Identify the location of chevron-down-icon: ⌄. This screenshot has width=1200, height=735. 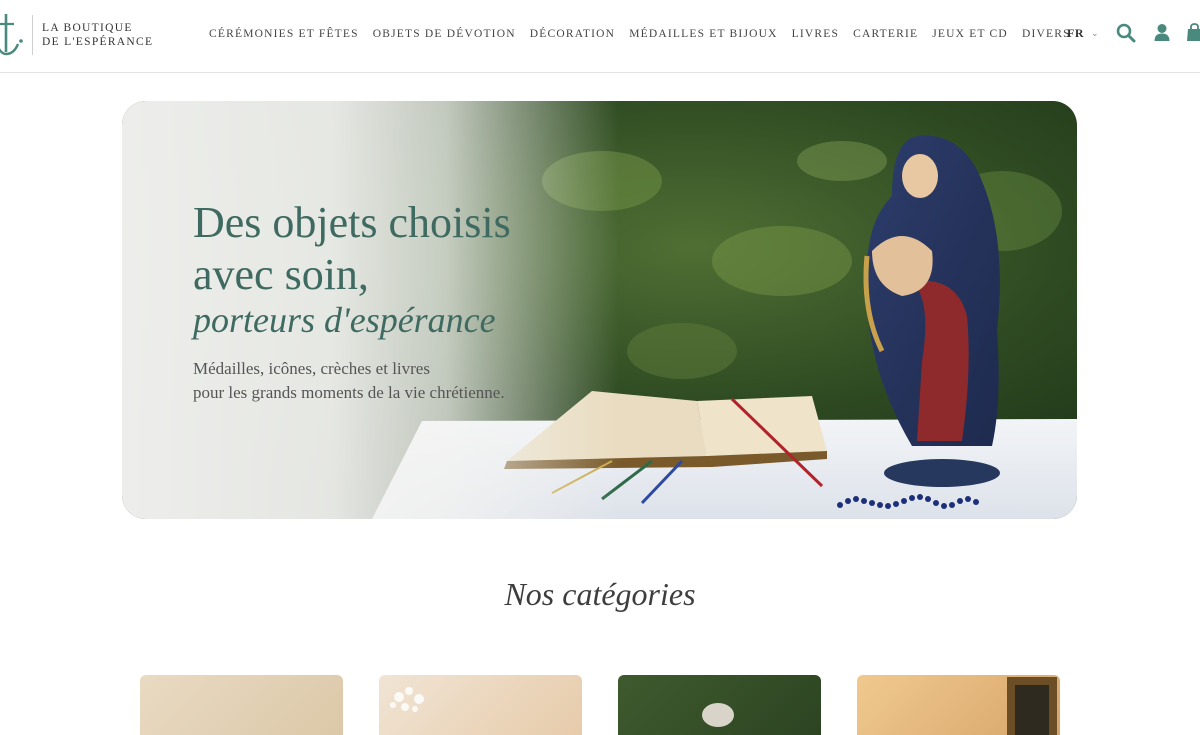
(1095, 33).